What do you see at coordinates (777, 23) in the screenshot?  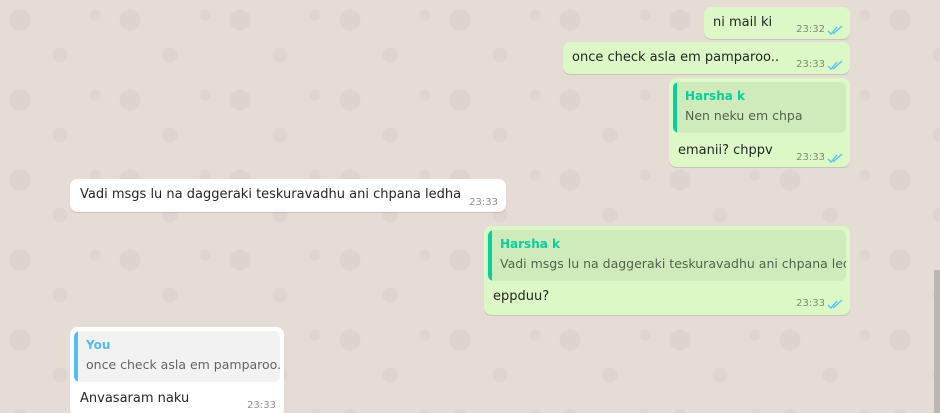 I see `outgoing-message: ni mail ki 23:32` at bounding box center [777, 23].